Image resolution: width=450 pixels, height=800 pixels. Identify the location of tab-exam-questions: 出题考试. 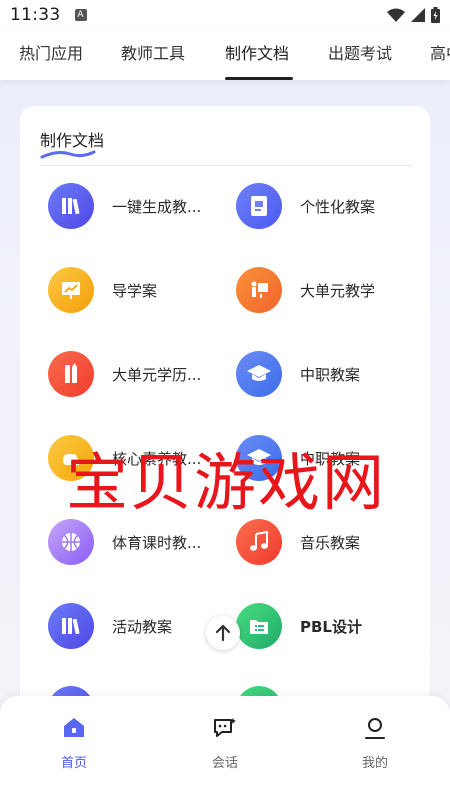
(360, 55).